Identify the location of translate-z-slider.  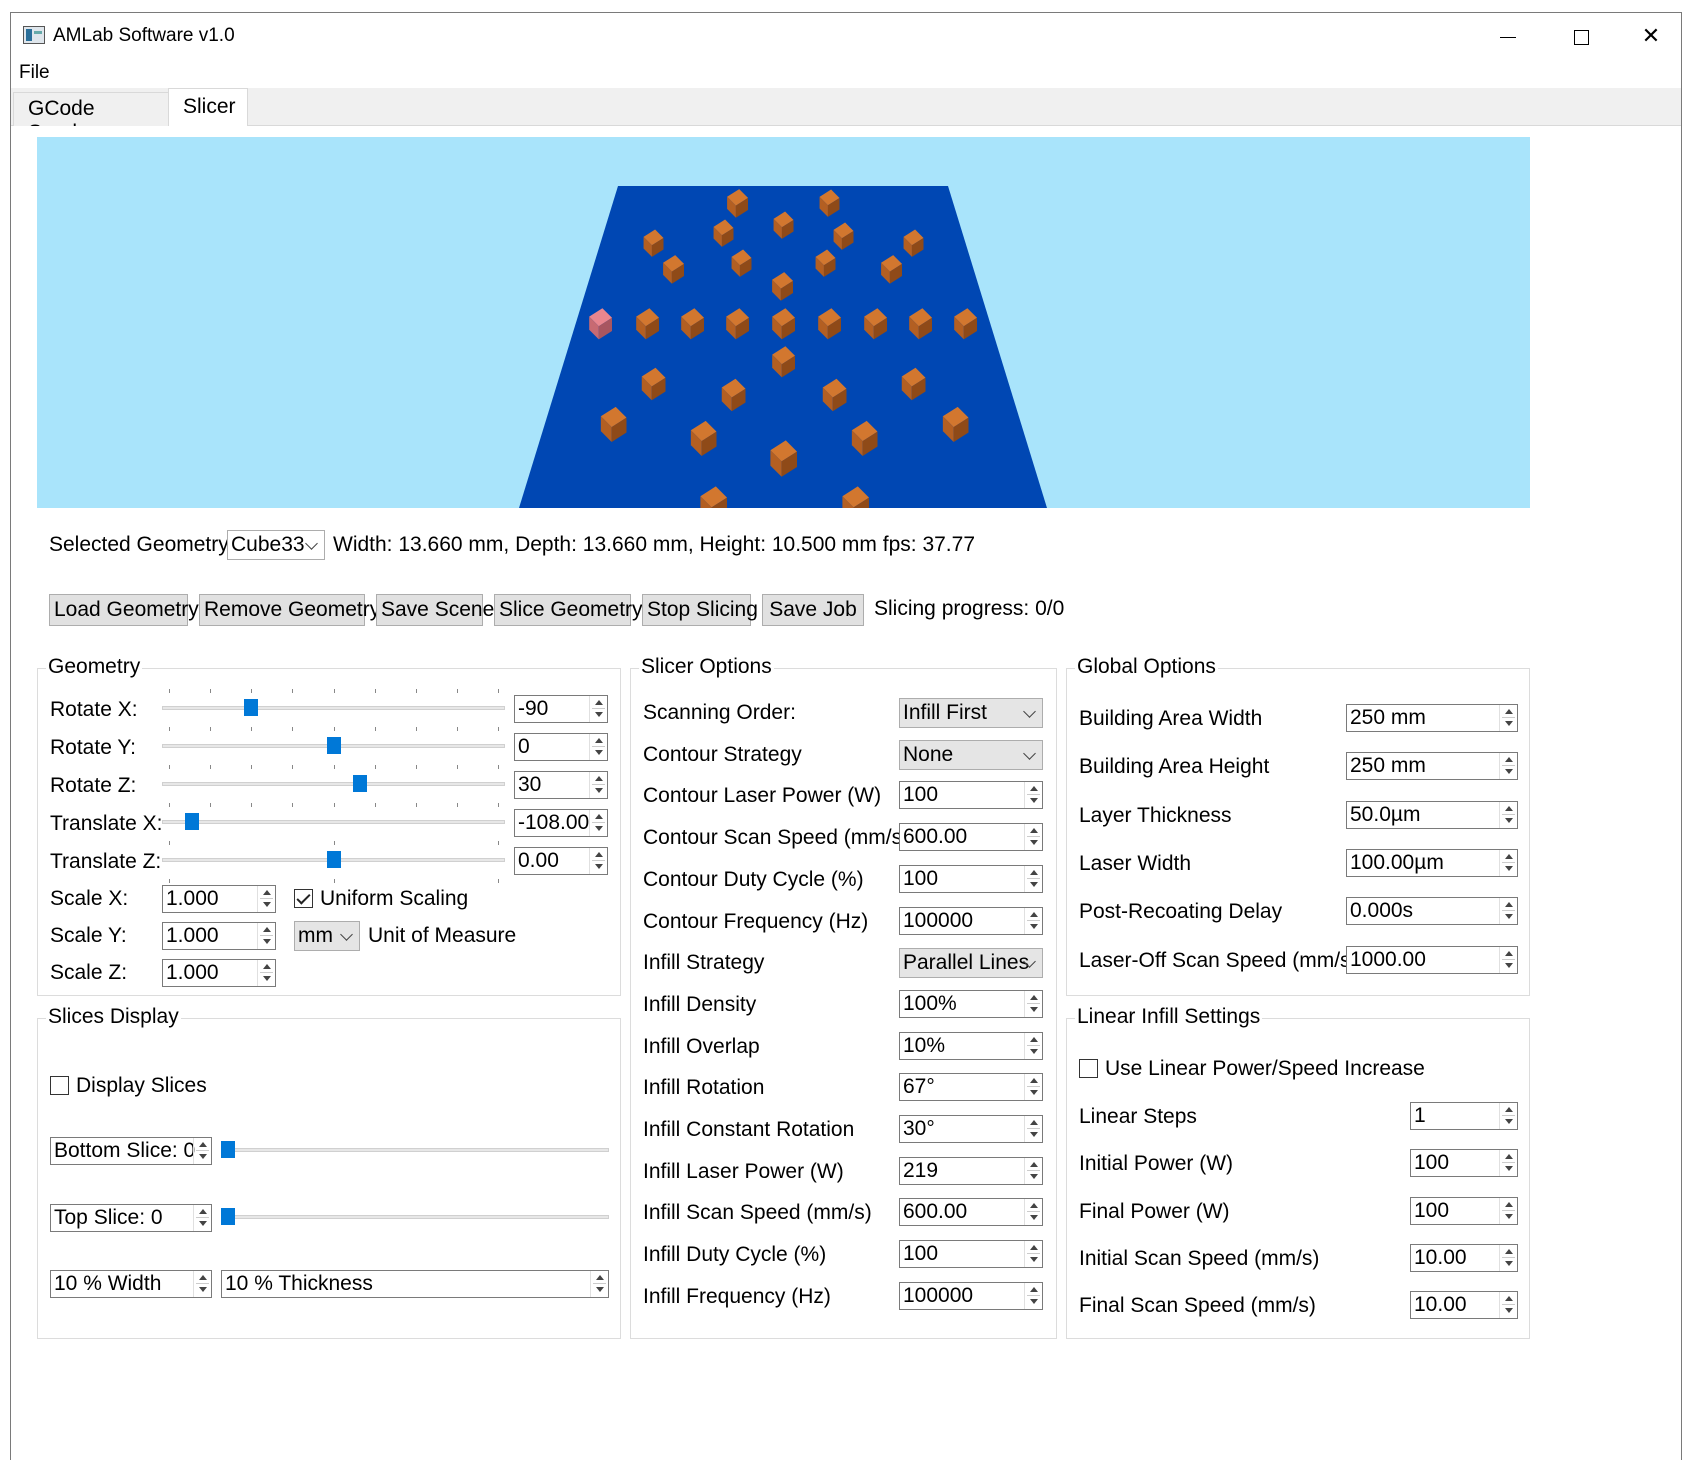
(333, 862).